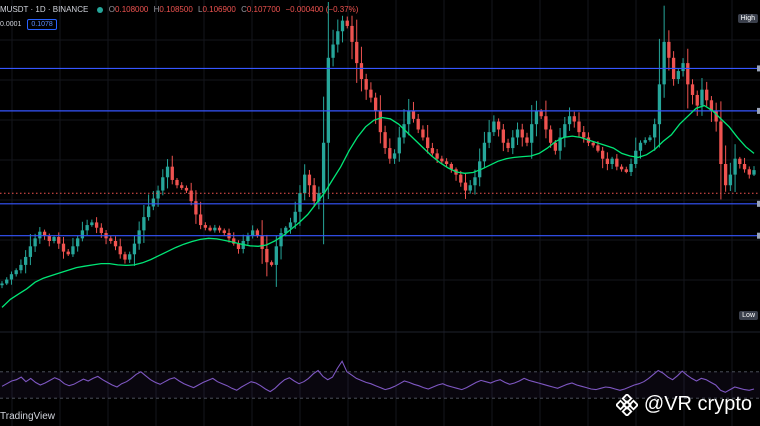  What do you see at coordinates (747, 18) in the screenshot?
I see `high-badge: High` at bounding box center [747, 18].